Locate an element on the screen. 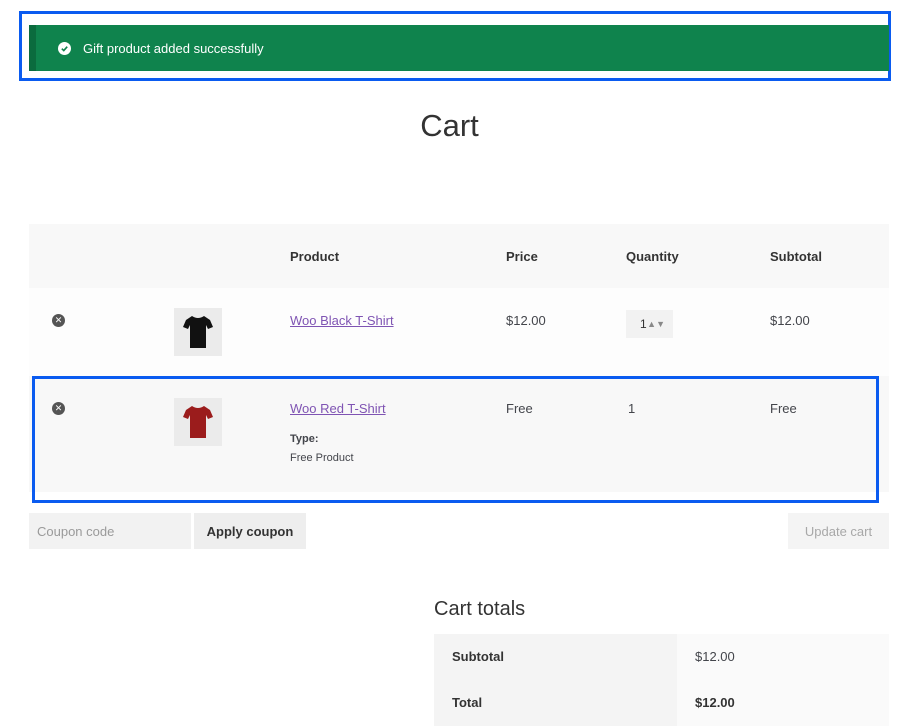 Image resolution: width=899 pixels, height=726 pixels. subtotal-label: Subtotal is located at coordinates (555, 657).